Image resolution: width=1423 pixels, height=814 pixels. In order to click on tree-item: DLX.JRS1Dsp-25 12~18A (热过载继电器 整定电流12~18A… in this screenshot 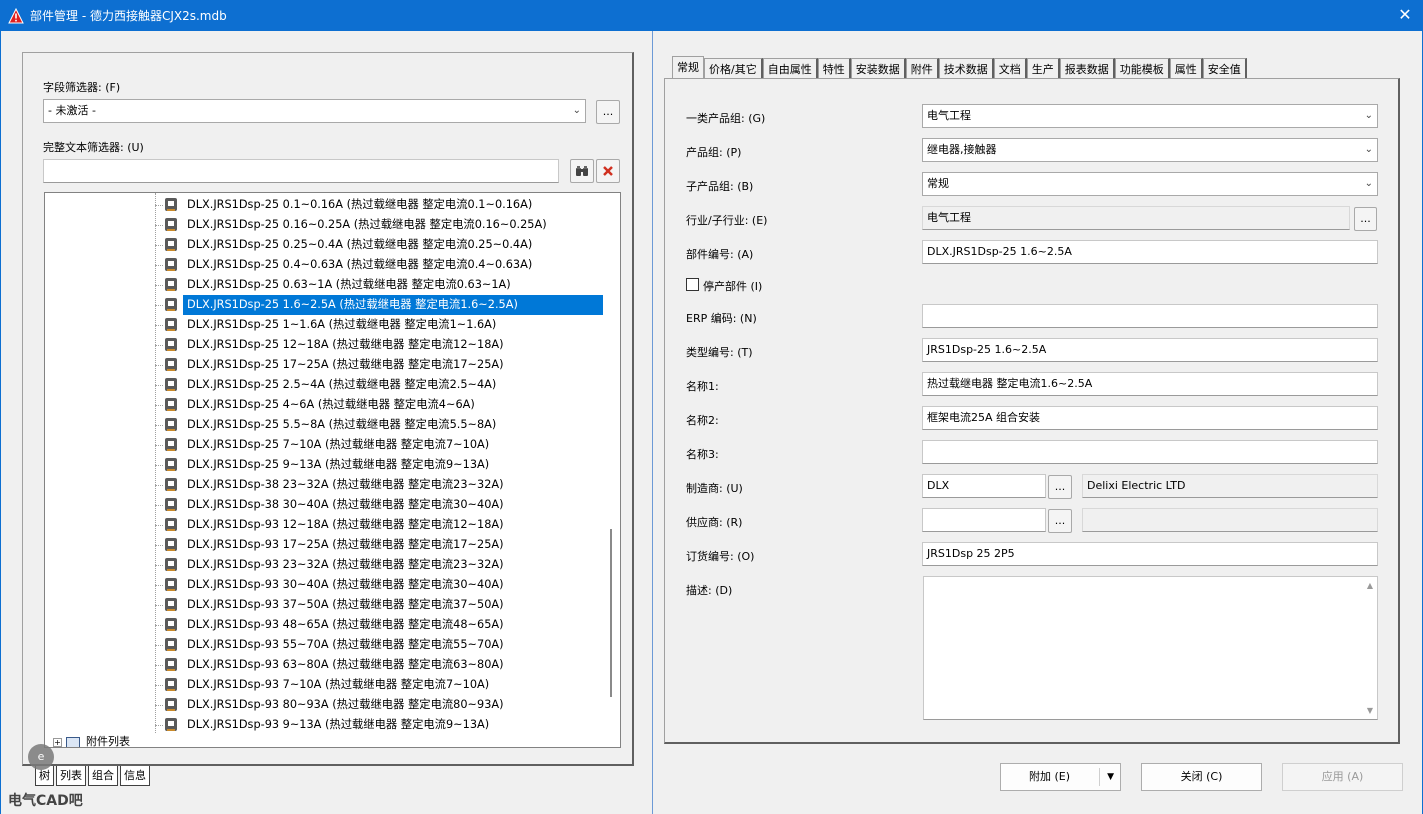, I will do `click(386, 345)`.